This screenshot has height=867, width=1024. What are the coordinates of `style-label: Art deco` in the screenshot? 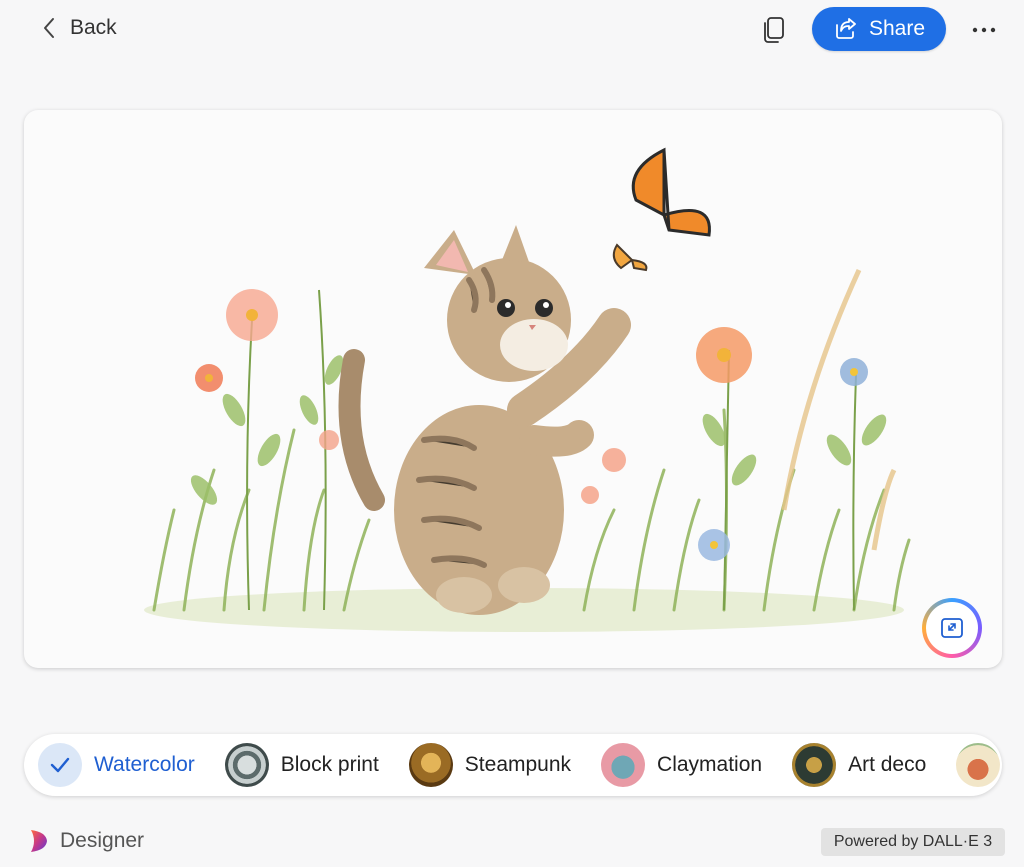 It's located at (887, 764).